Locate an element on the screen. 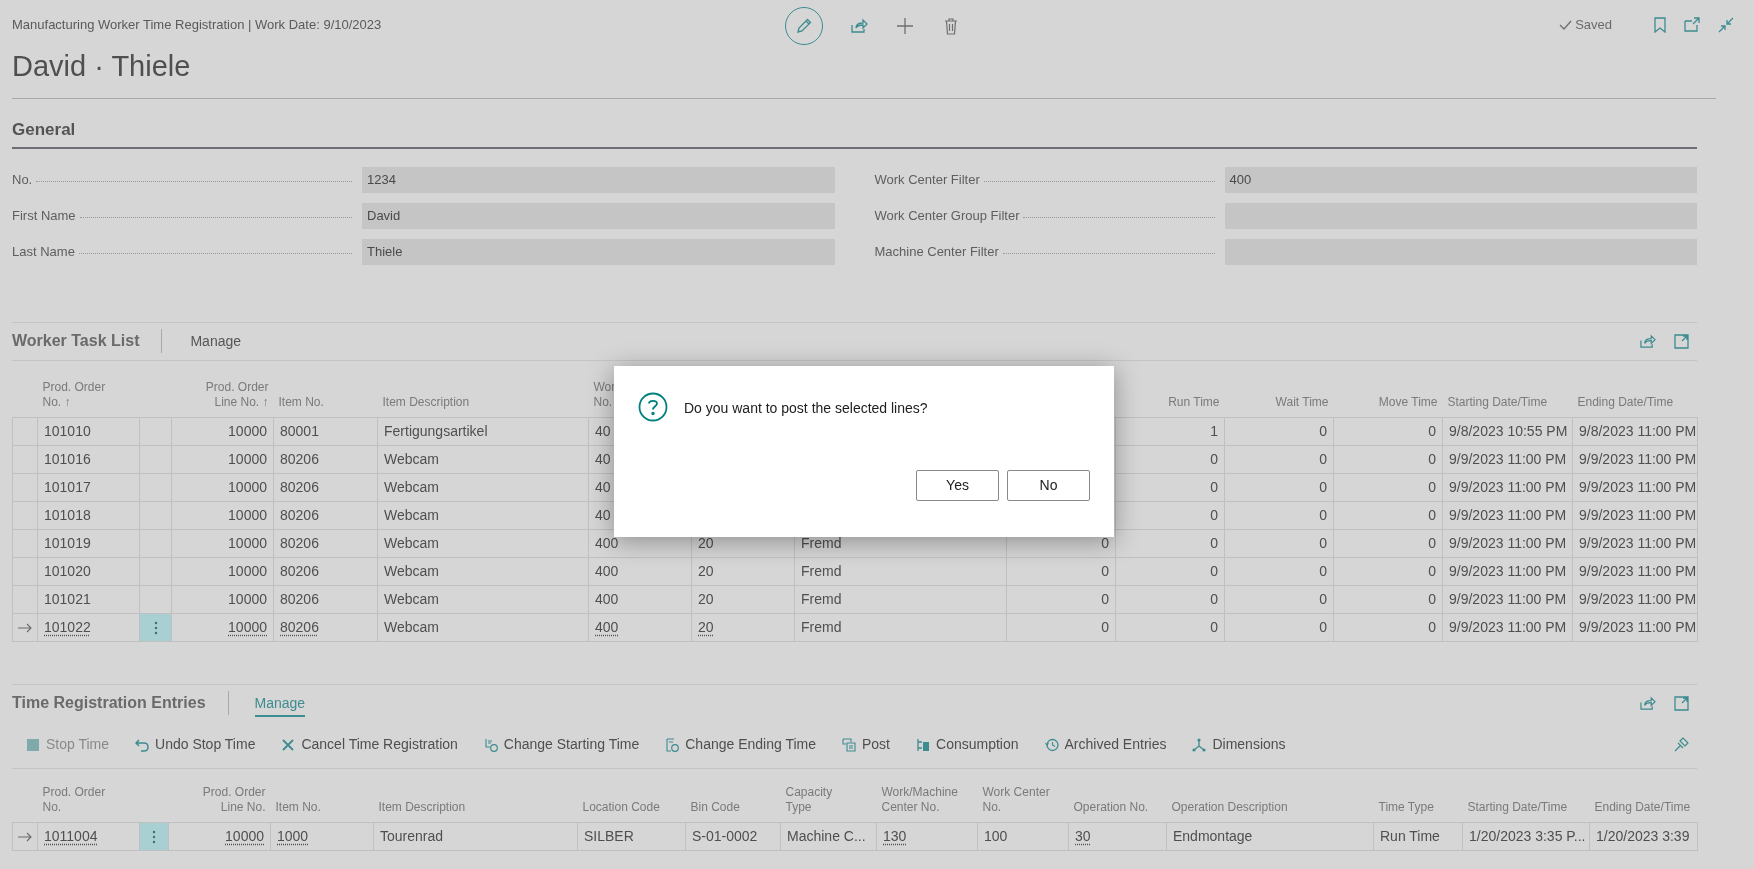 The width and height of the screenshot is (1754, 869). table-cell: 9/8/2023 10:55 PM is located at coordinates (1508, 431).